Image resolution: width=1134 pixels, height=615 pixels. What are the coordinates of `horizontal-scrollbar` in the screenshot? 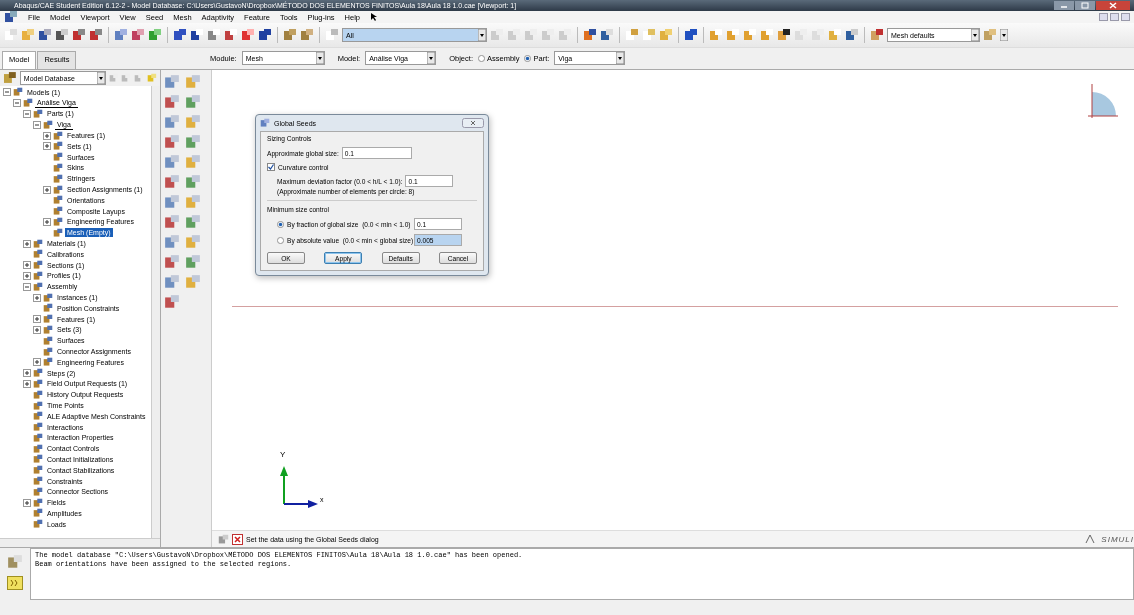 It's located at (80, 542).